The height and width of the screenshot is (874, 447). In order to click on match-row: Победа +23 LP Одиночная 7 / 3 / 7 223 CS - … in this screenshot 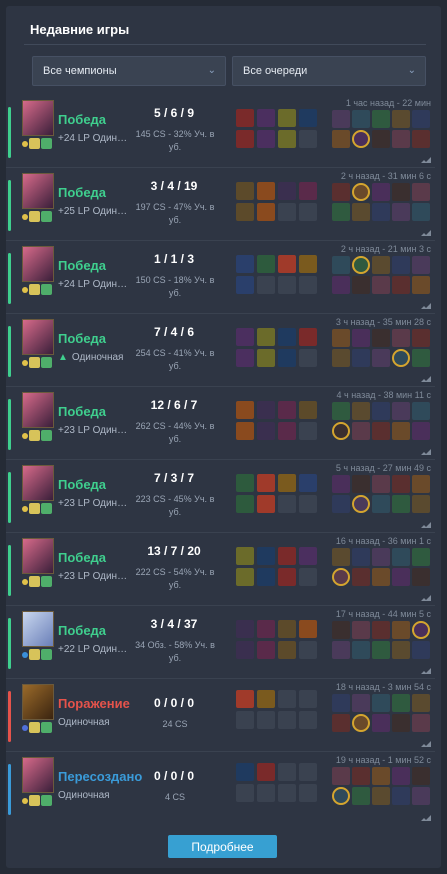, I will do `click(220, 497)`.